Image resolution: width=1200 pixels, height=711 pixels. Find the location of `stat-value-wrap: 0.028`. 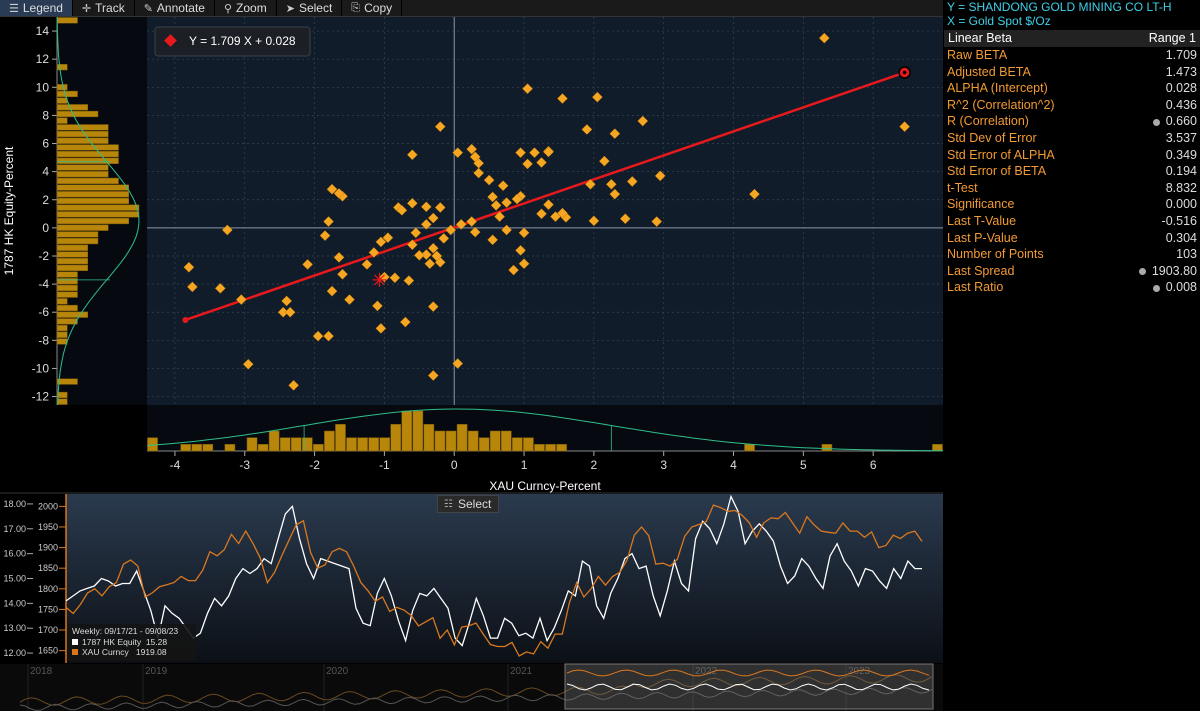

stat-value-wrap: 0.028 is located at coordinates (1181, 88).